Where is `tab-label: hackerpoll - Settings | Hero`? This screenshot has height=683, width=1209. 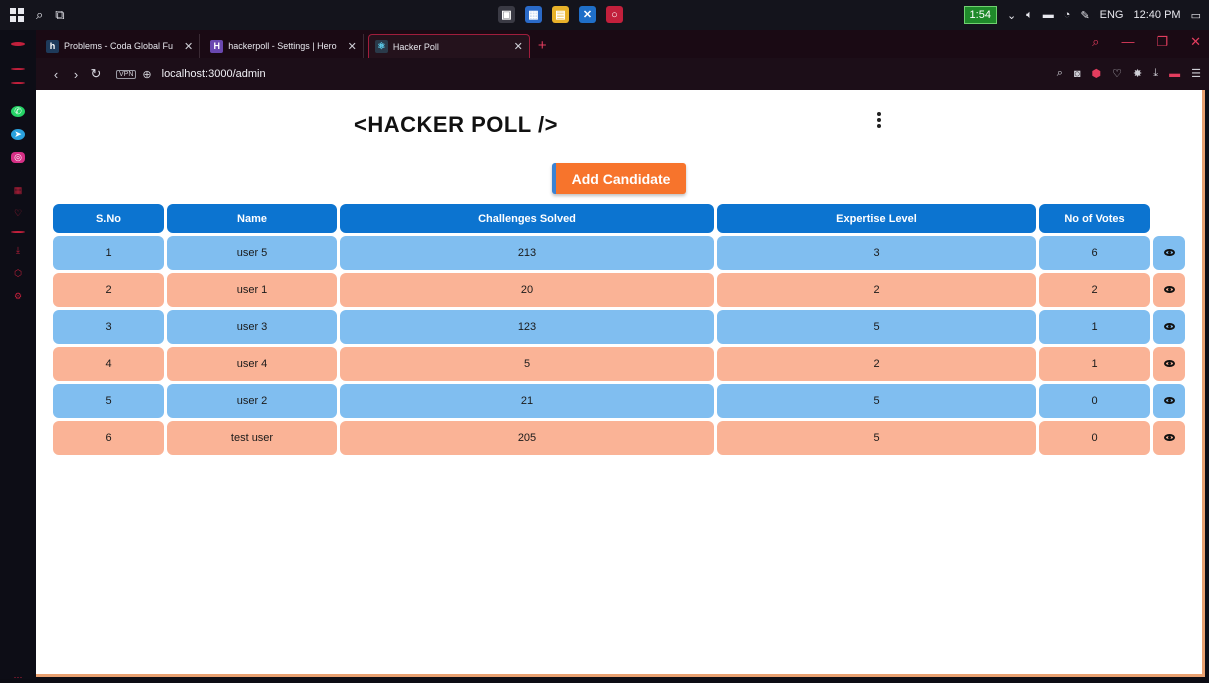
tab-label: hackerpoll - Settings | Hero is located at coordinates (282, 46).